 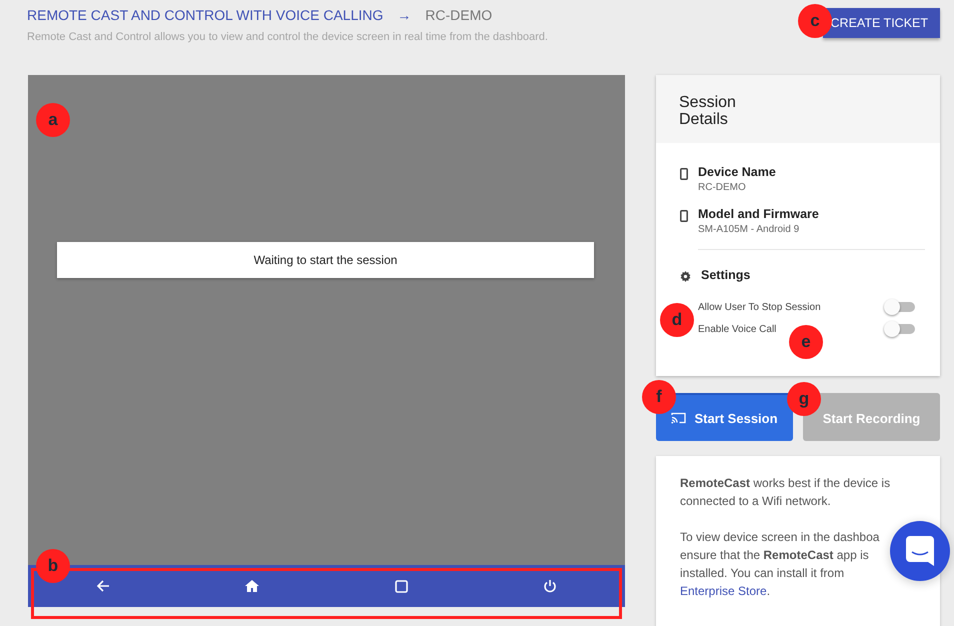 I want to click on detail-label: Model and Firmware, so click(x=758, y=214).